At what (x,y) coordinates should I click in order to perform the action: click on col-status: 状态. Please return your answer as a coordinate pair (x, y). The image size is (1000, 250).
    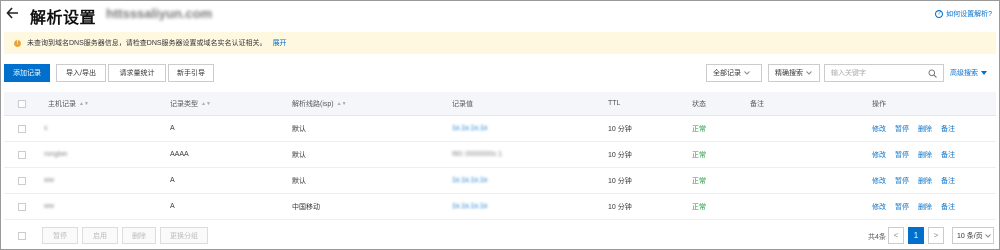
    Looking at the image, I should click on (699, 104).